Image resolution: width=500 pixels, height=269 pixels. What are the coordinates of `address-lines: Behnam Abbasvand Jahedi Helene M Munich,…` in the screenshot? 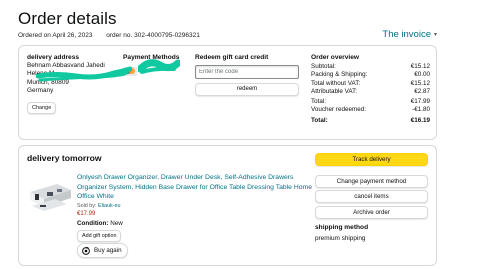 It's located at (75, 79).